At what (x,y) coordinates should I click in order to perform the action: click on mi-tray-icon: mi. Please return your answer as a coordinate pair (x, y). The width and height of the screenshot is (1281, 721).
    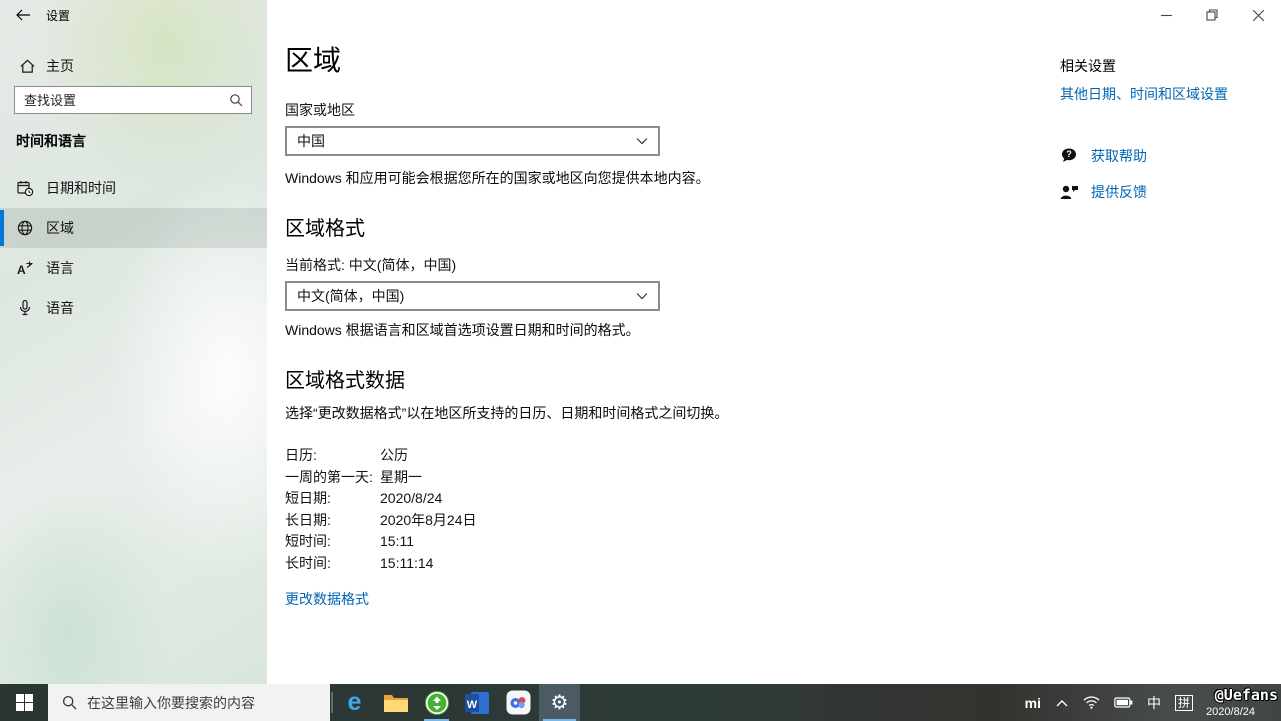
    Looking at the image, I should click on (1033, 703).